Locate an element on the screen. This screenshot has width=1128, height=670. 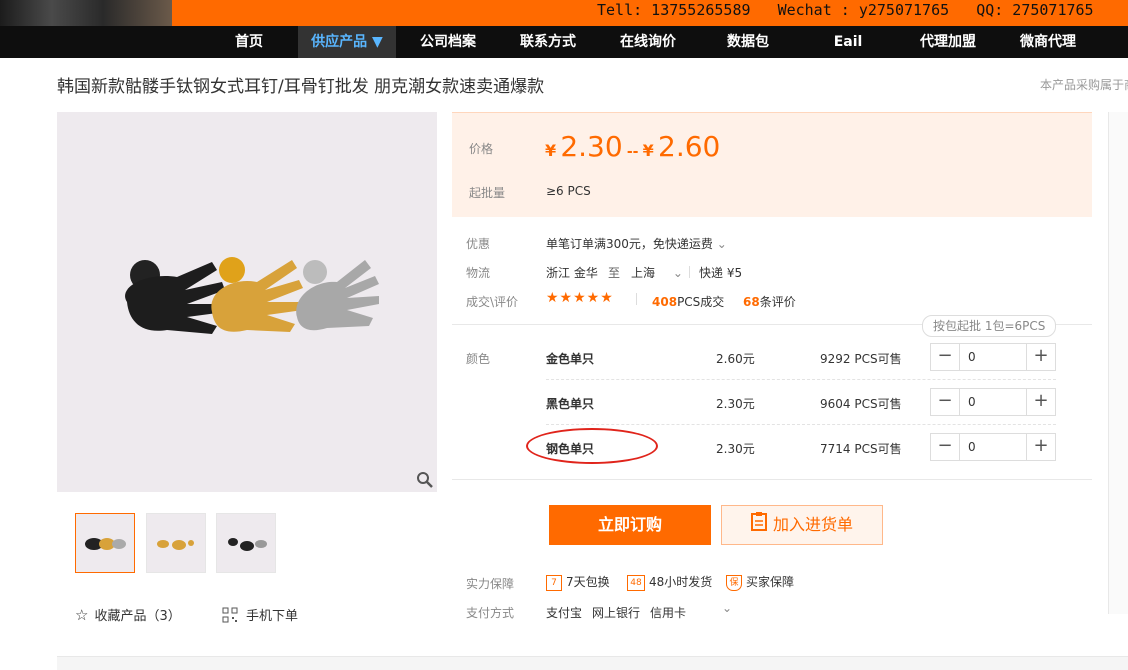
payment-credit: 信用卡 is located at coordinates (668, 613).